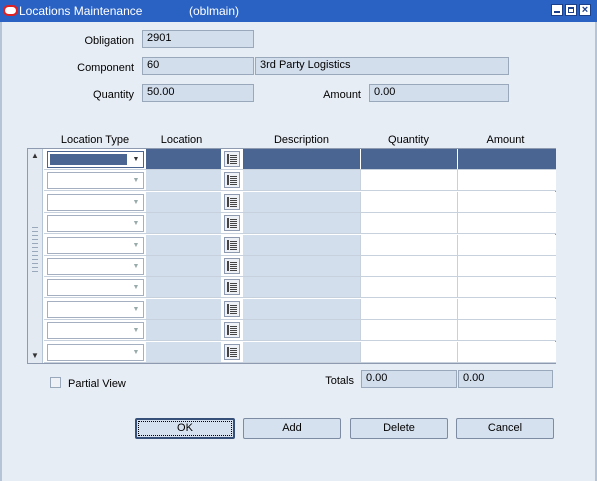 The image size is (597, 481). I want to click on vertical-scrollbar: ▲ ▼, so click(35, 256).